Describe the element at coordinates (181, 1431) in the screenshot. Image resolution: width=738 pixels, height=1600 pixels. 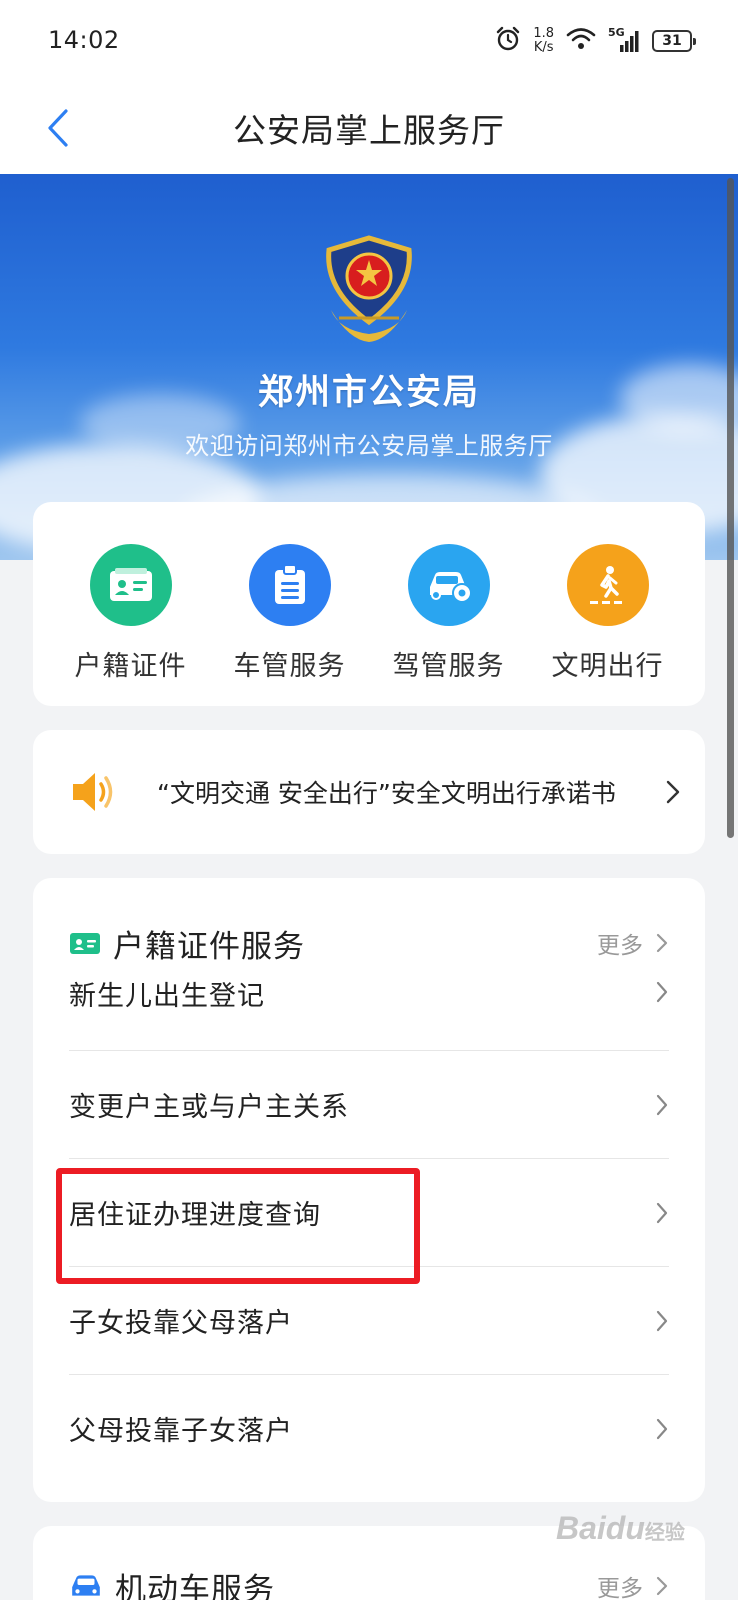
I see `service-label: 父母投靠子女落户` at that location.